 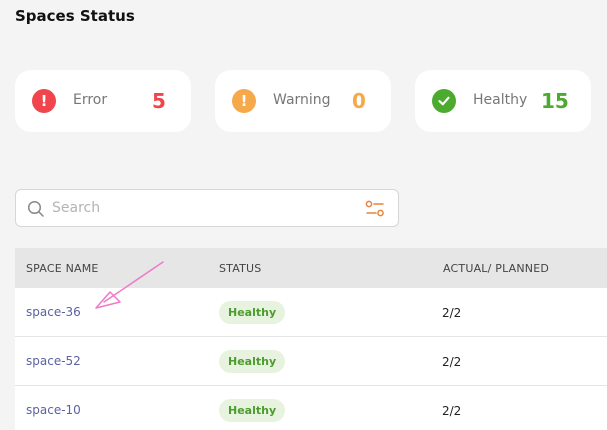 I want to click on column-header-status: STATUS, so click(x=240, y=268).